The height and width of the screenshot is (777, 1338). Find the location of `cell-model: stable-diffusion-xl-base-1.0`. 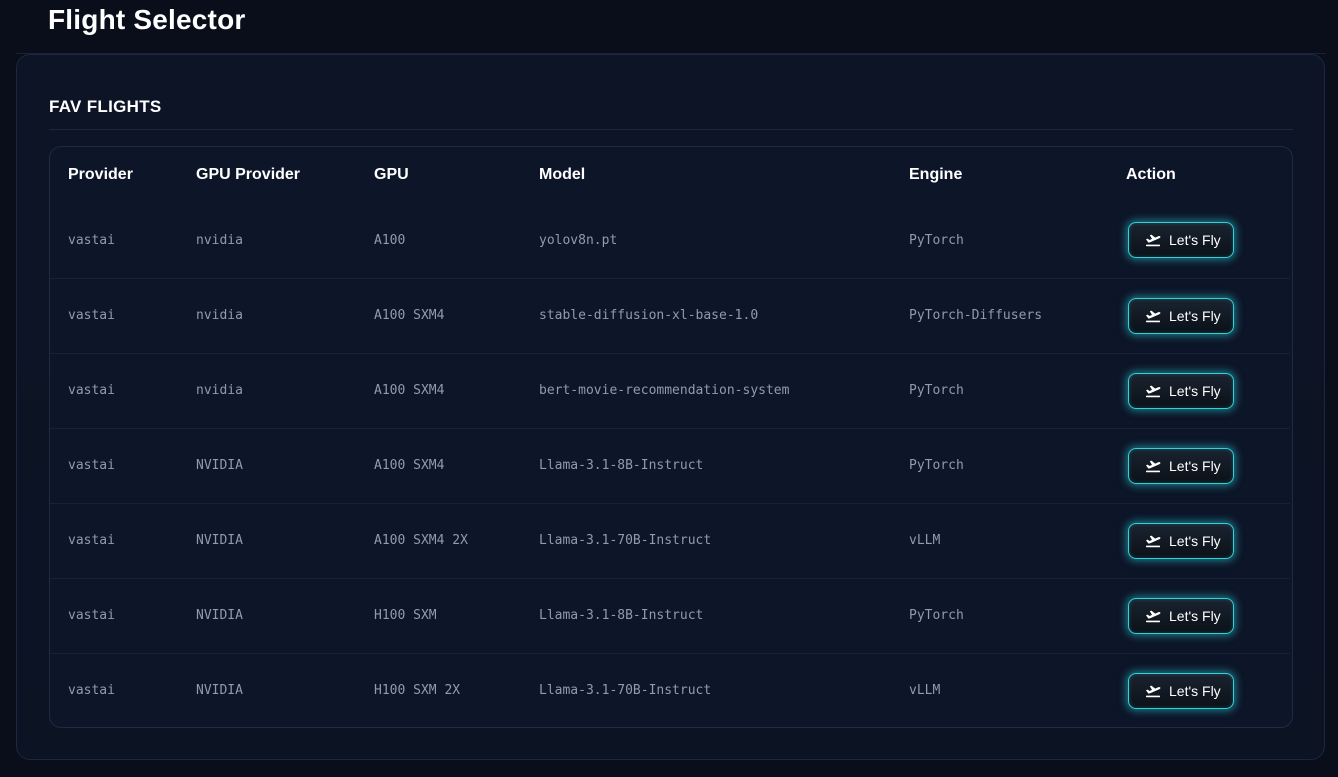

cell-model: stable-diffusion-xl-base-1.0 is located at coordinates (706, 316).